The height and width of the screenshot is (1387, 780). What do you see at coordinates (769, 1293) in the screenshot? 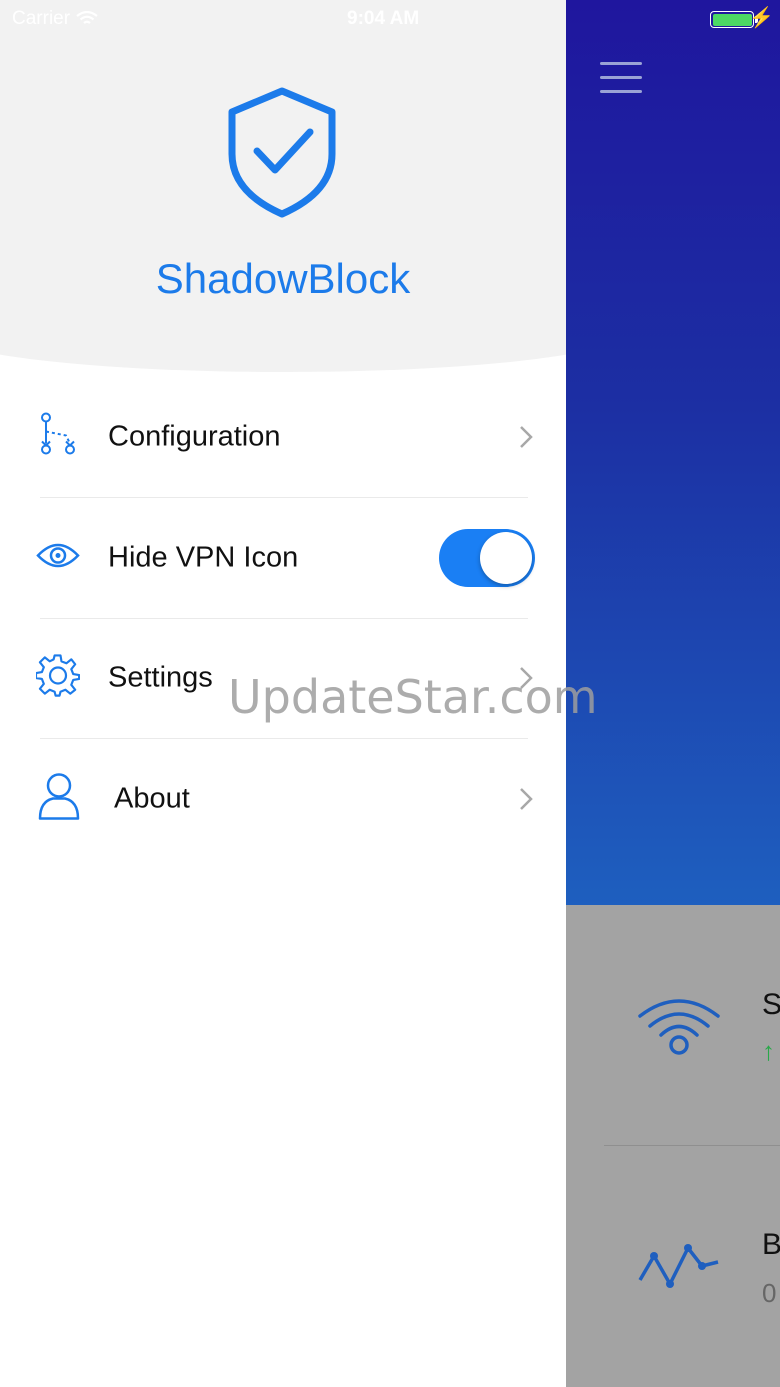
I see `card-sub-bandwidth: 0` at bounding box center [769, 1293].